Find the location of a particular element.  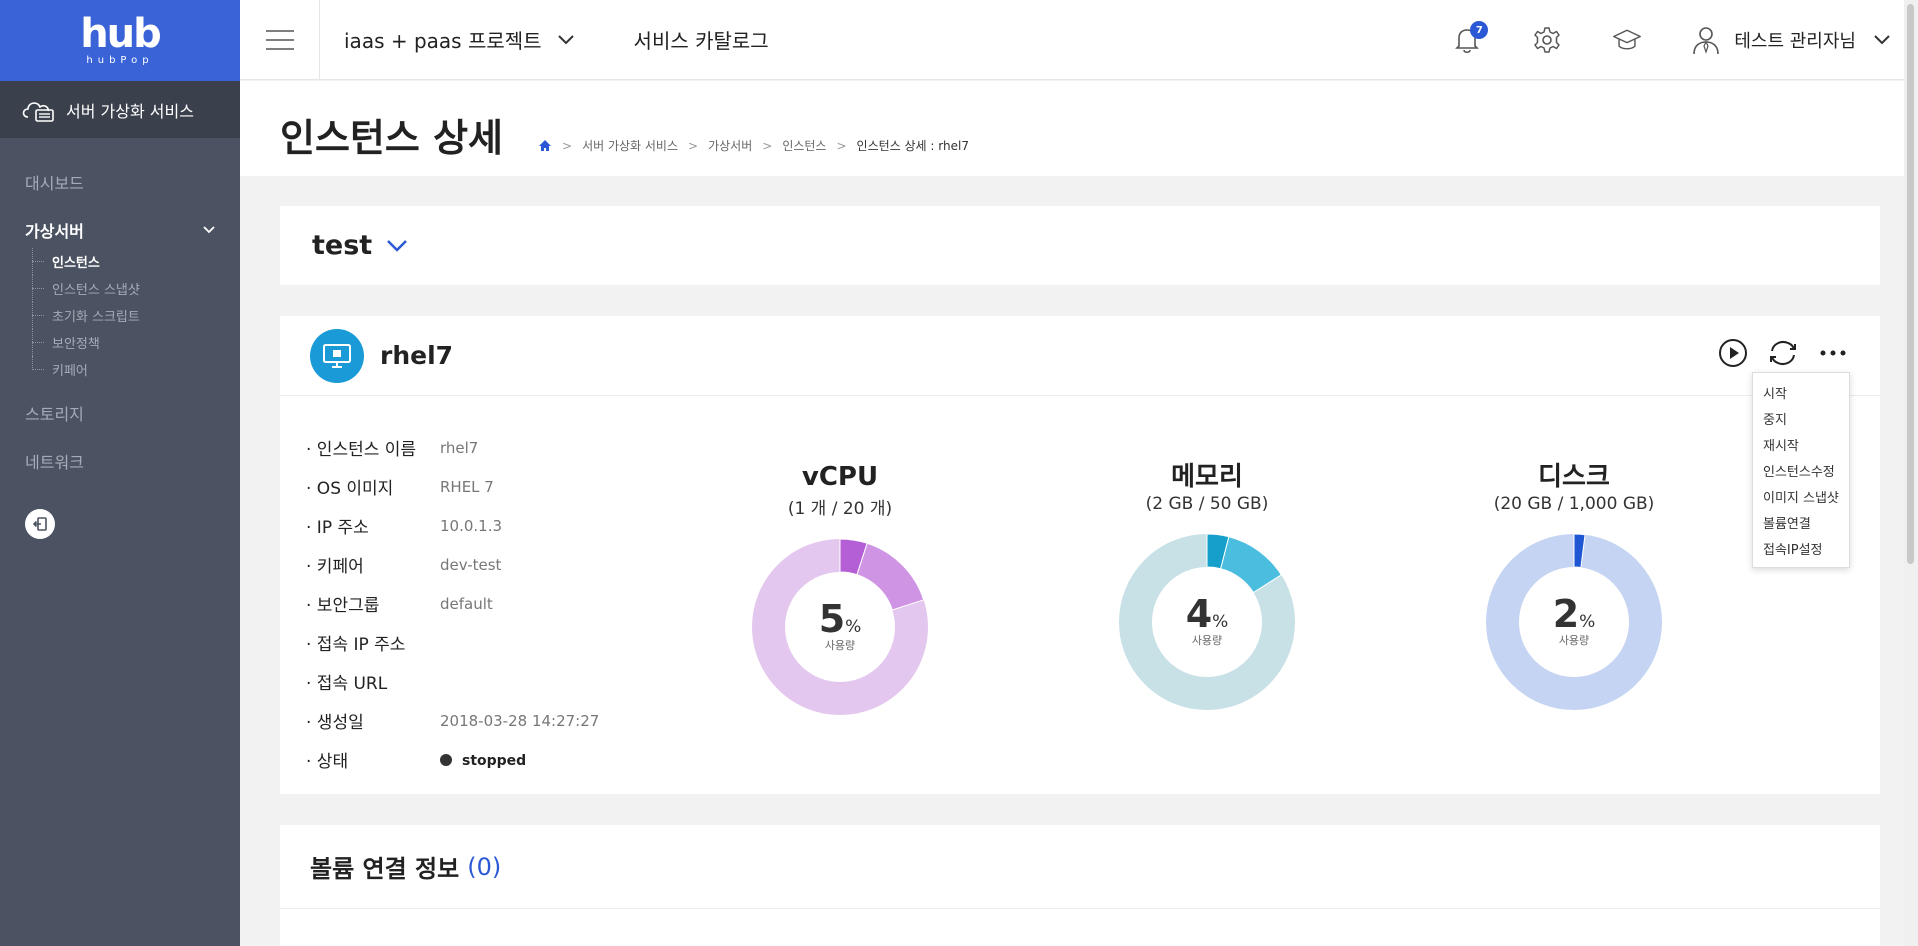

vertical-scrollbar is located at coordinates (1911, 473).